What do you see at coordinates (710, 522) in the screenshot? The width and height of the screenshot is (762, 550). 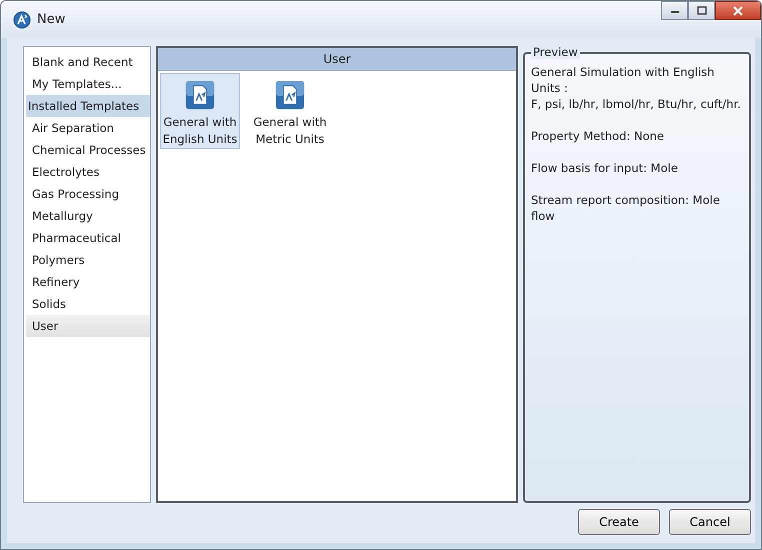 I see `dialog-button: Cancel` at bounding box center [710, 522].